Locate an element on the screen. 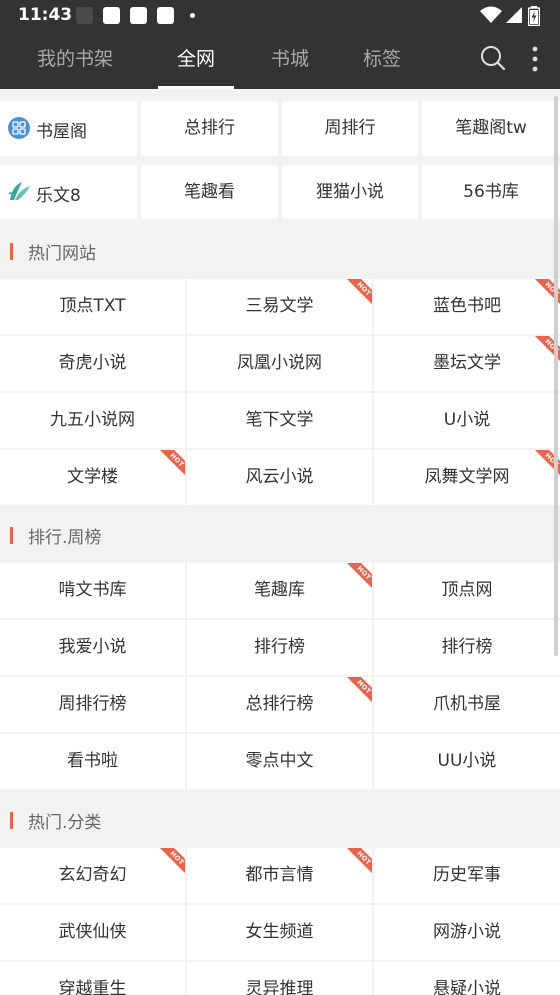 The height and width of the screenshot is (995, 560). site-grid-item: 悬疑小说 is located at coordinates (467, 978).